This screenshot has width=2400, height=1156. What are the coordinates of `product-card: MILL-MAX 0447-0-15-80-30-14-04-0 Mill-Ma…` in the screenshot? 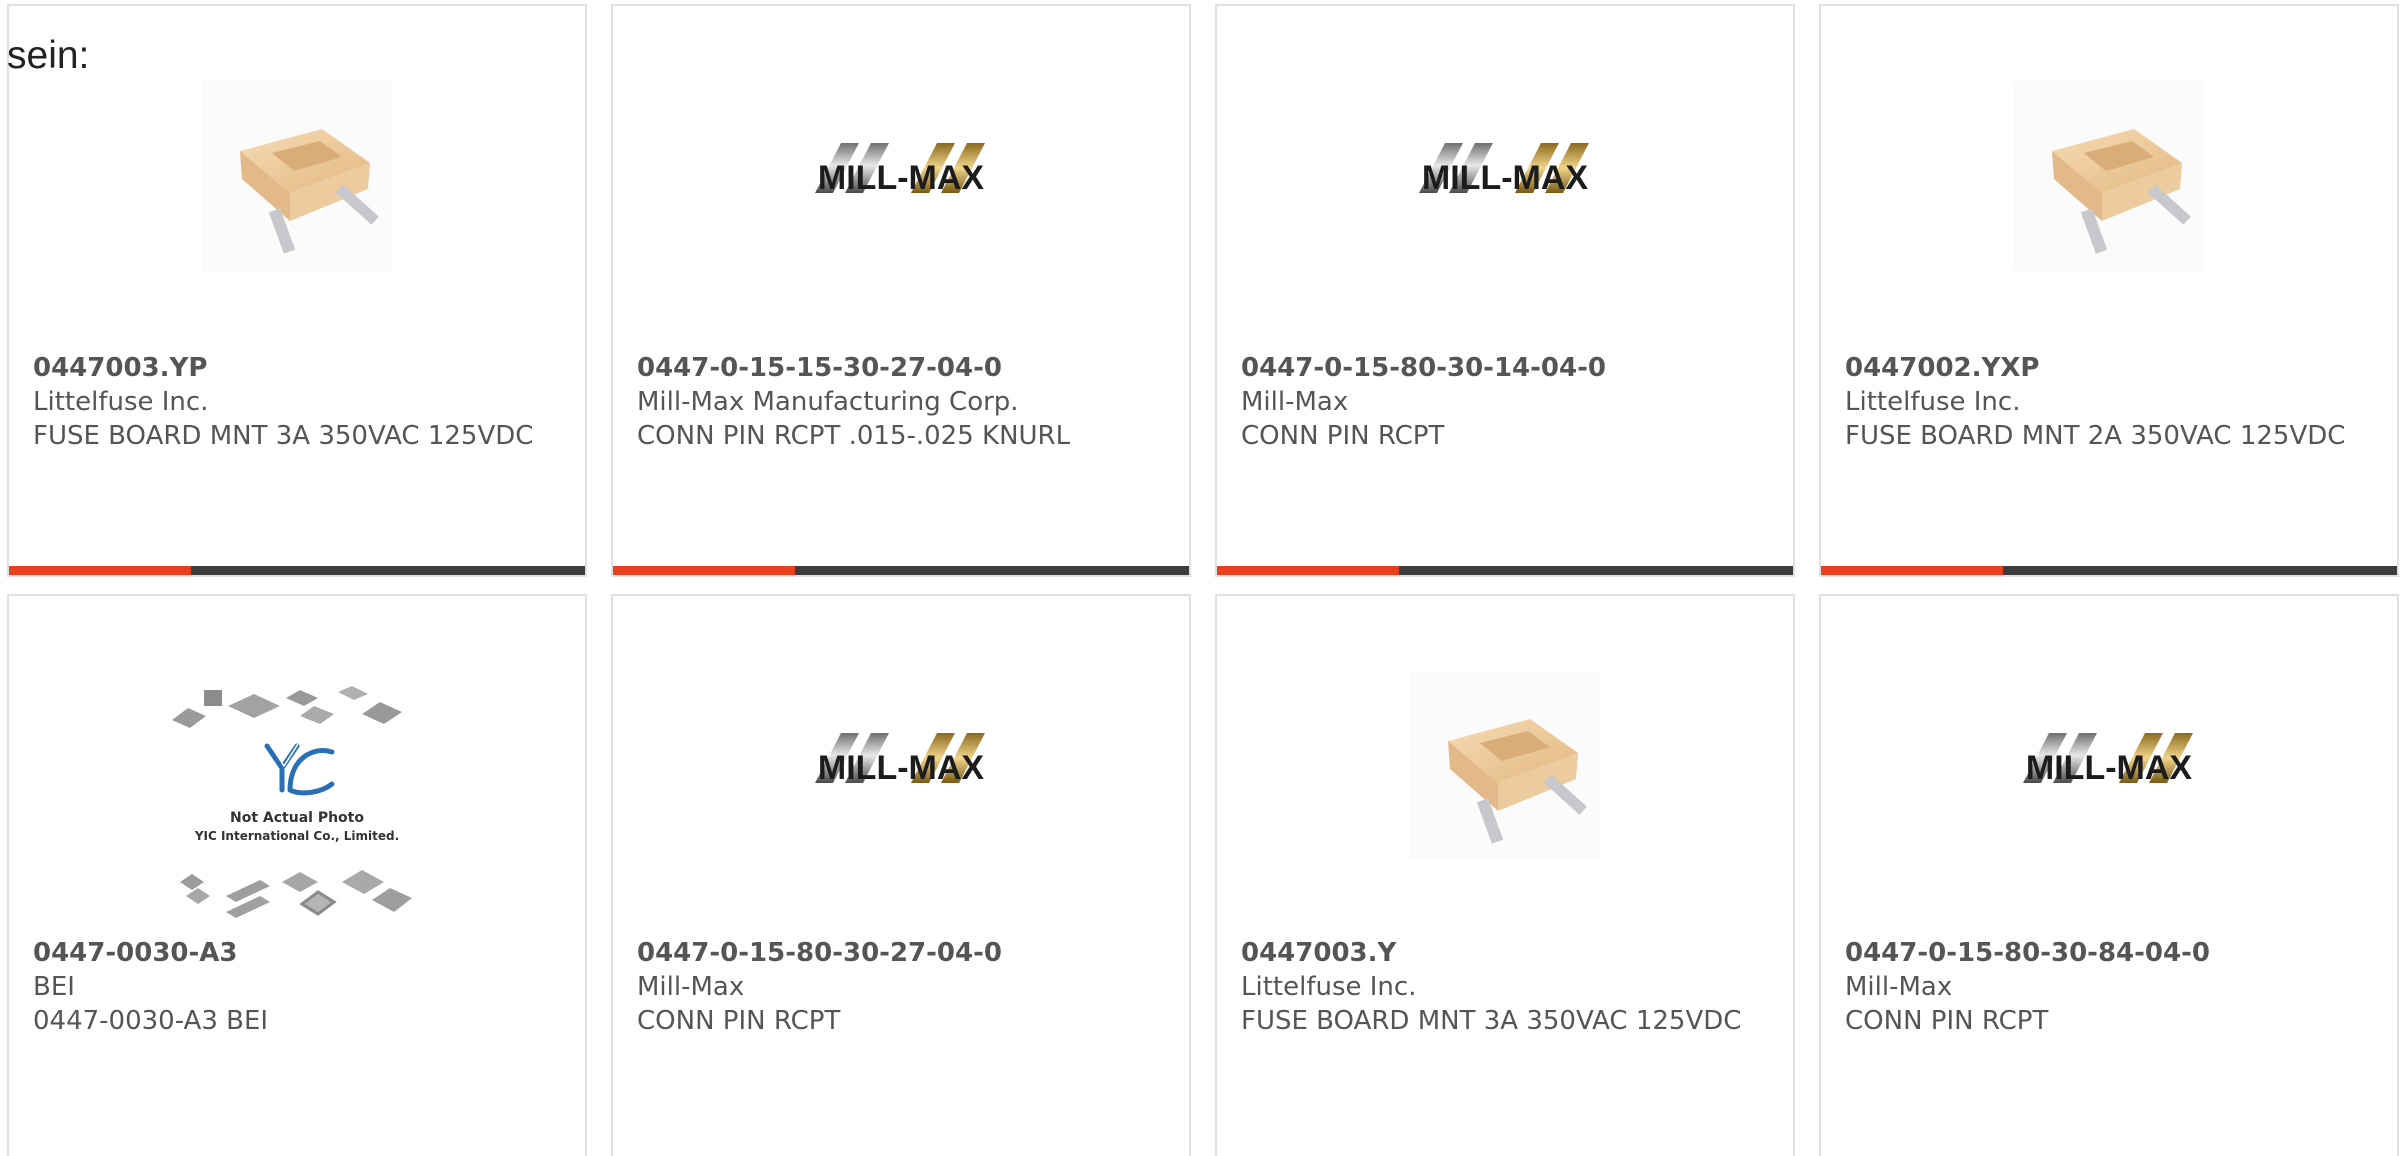 It's located at (1505, 290).